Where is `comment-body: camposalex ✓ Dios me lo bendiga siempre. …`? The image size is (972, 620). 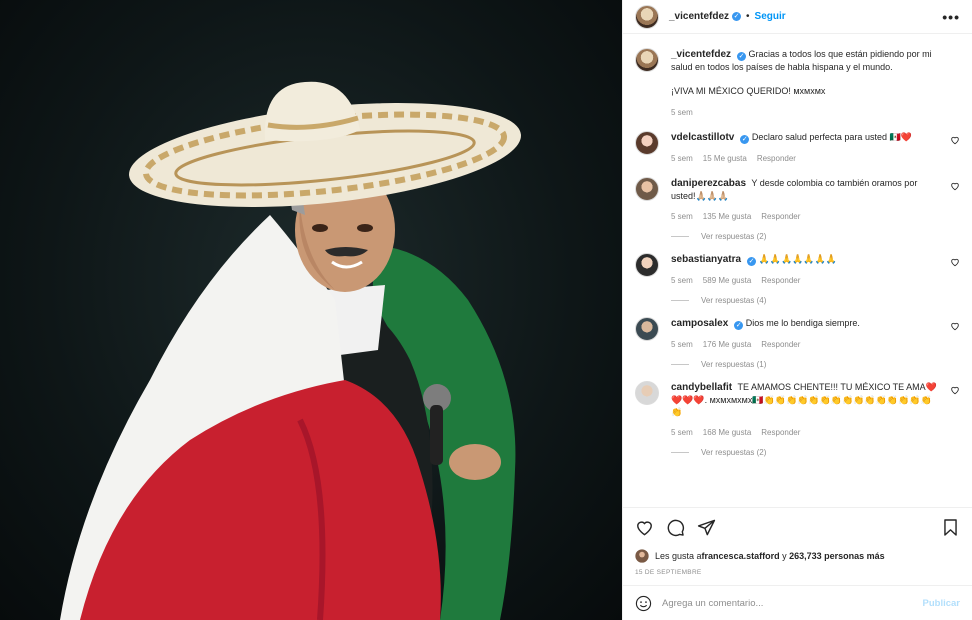 comment-body: camposalex ✓ Dios me lo bendiga siempre. … is located at coordinates (815, 334).